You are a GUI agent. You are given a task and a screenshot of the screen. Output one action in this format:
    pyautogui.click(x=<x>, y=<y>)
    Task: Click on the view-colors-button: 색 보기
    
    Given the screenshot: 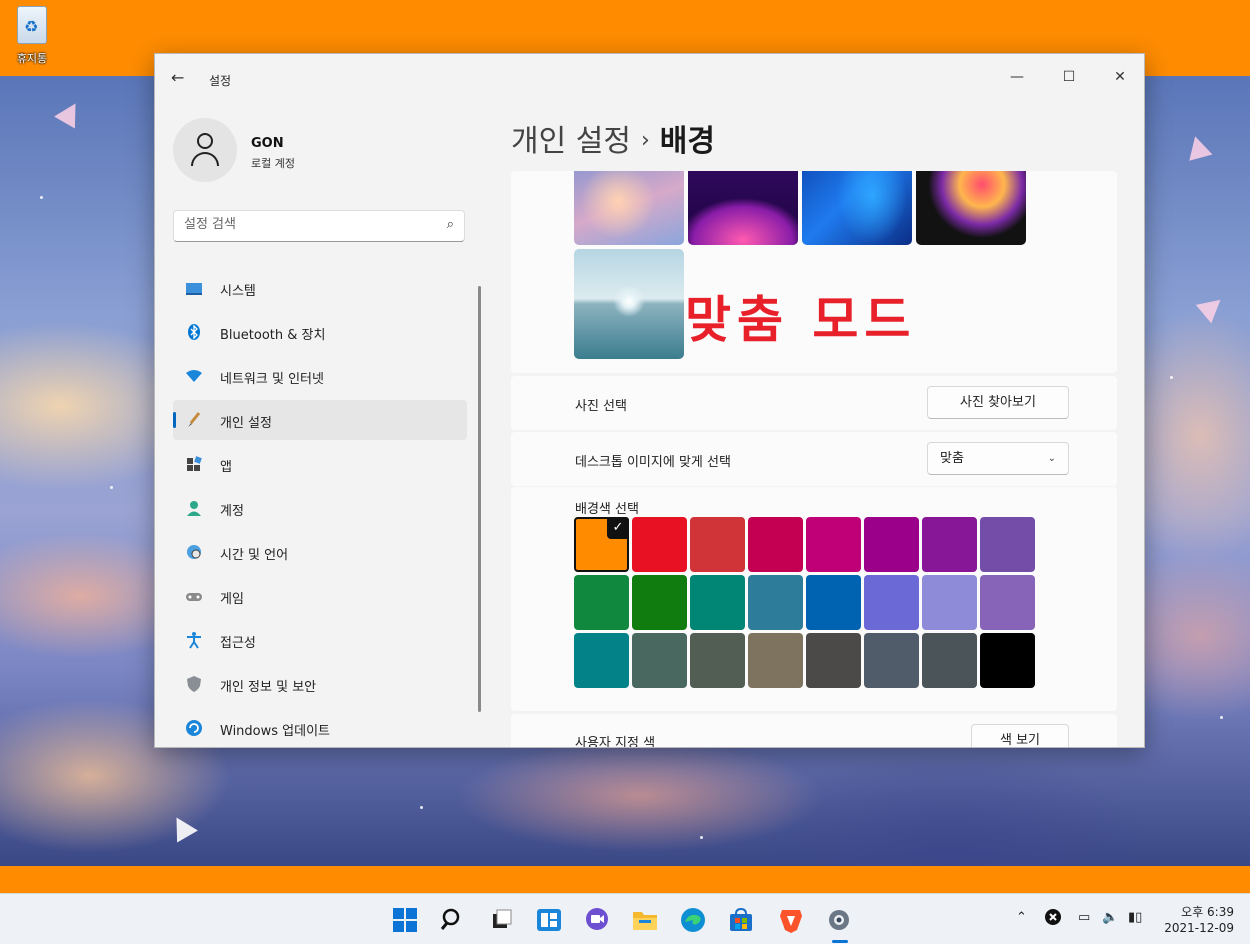 What is the action you would take?
    pyautogui.click(x=1020, y=735)
    